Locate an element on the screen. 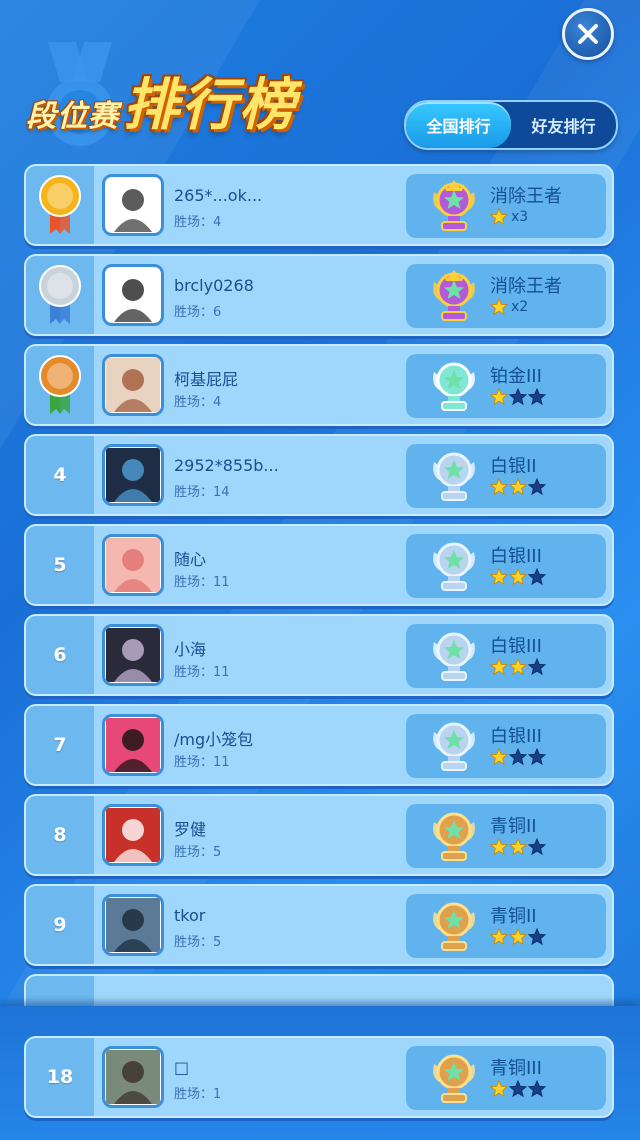 Image resolution: width=640 pixels, height=1140 pixels. table-row: 6 小海 胜场：11 白银III is located at coordinates (319, 655).